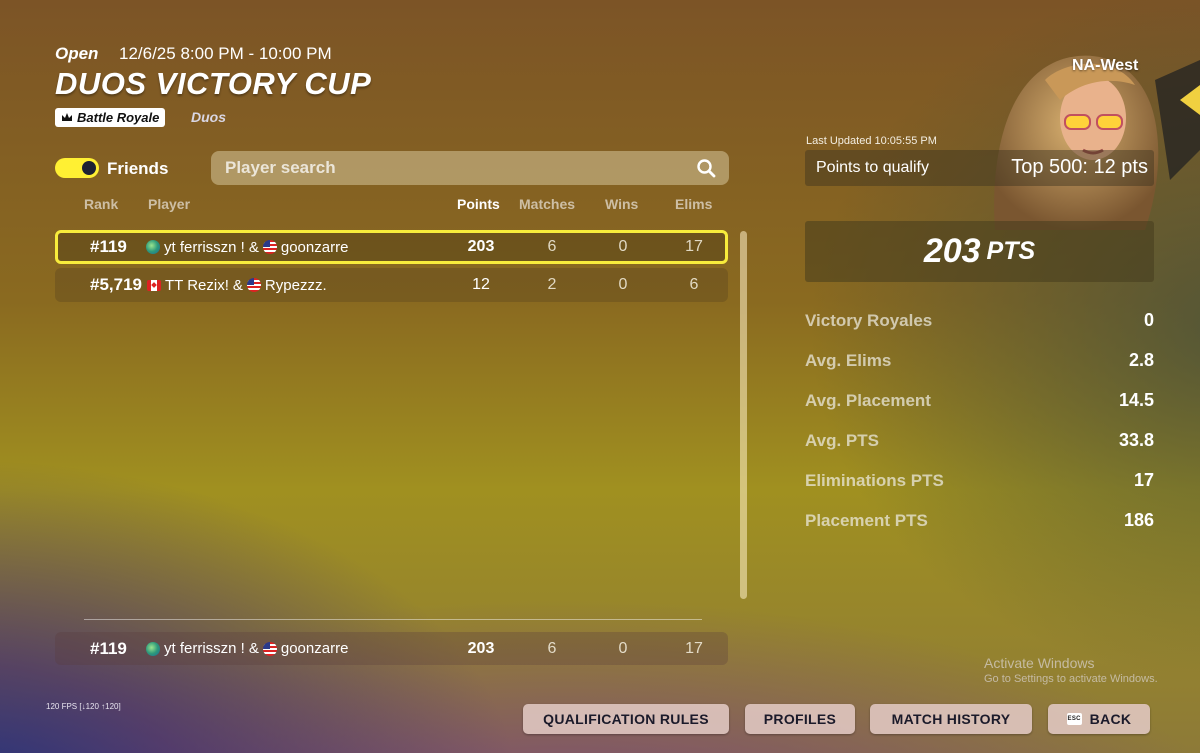 The width and height of the screenshot is (1200, 753). Describe the element at coordinates (800, 719) in the screenshot. I see `profiles-button: PROFILES` at that location.